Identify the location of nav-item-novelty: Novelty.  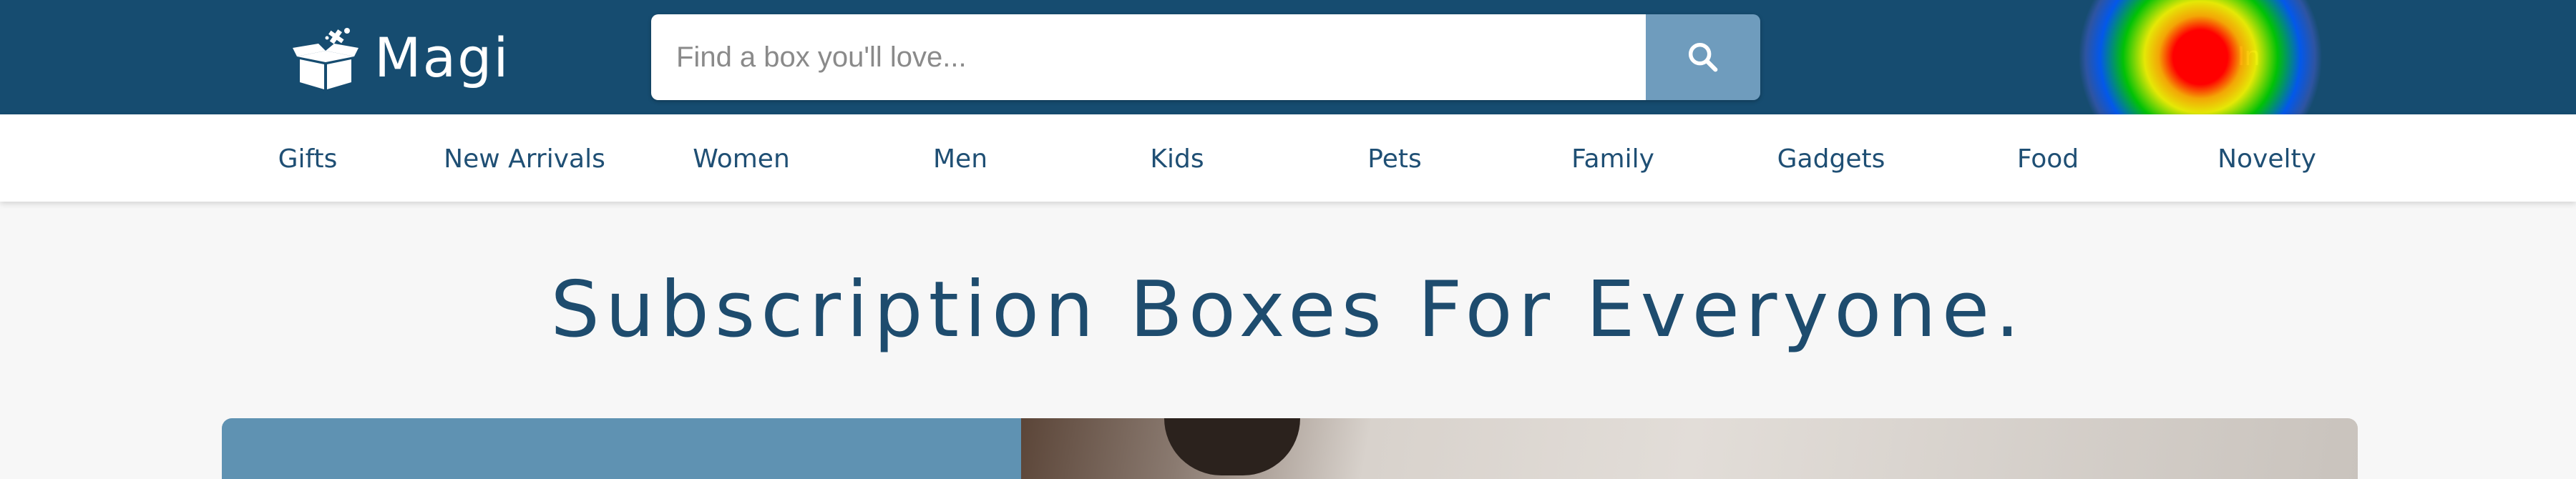
(2267, 159).